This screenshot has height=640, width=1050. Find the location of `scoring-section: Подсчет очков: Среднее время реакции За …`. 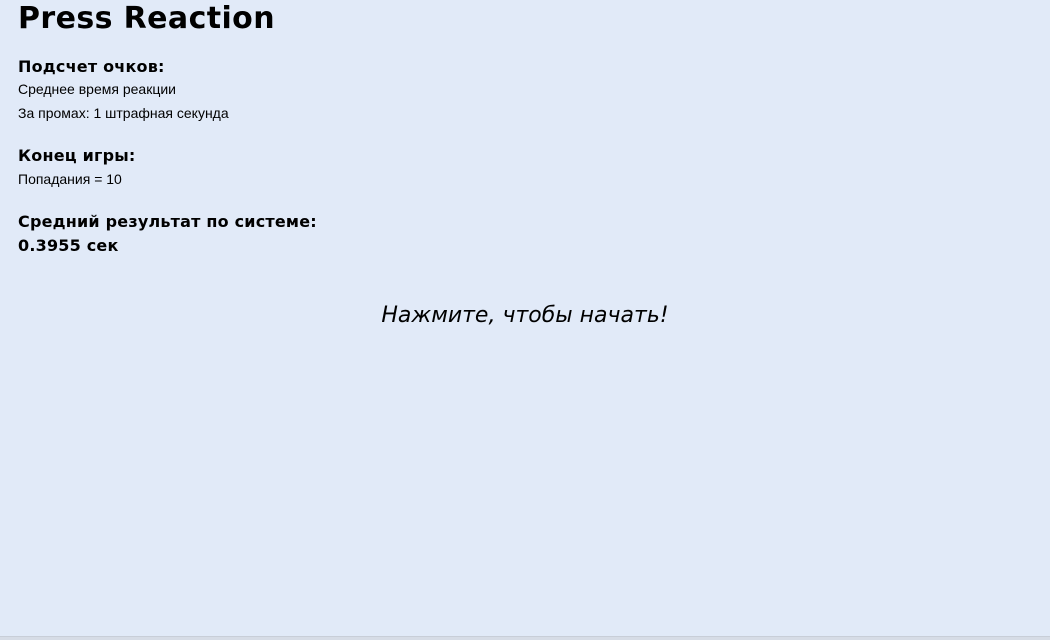

scoring-section: Подсчет очков: Среднее время реакции За … is located at coordinates (123, 91).